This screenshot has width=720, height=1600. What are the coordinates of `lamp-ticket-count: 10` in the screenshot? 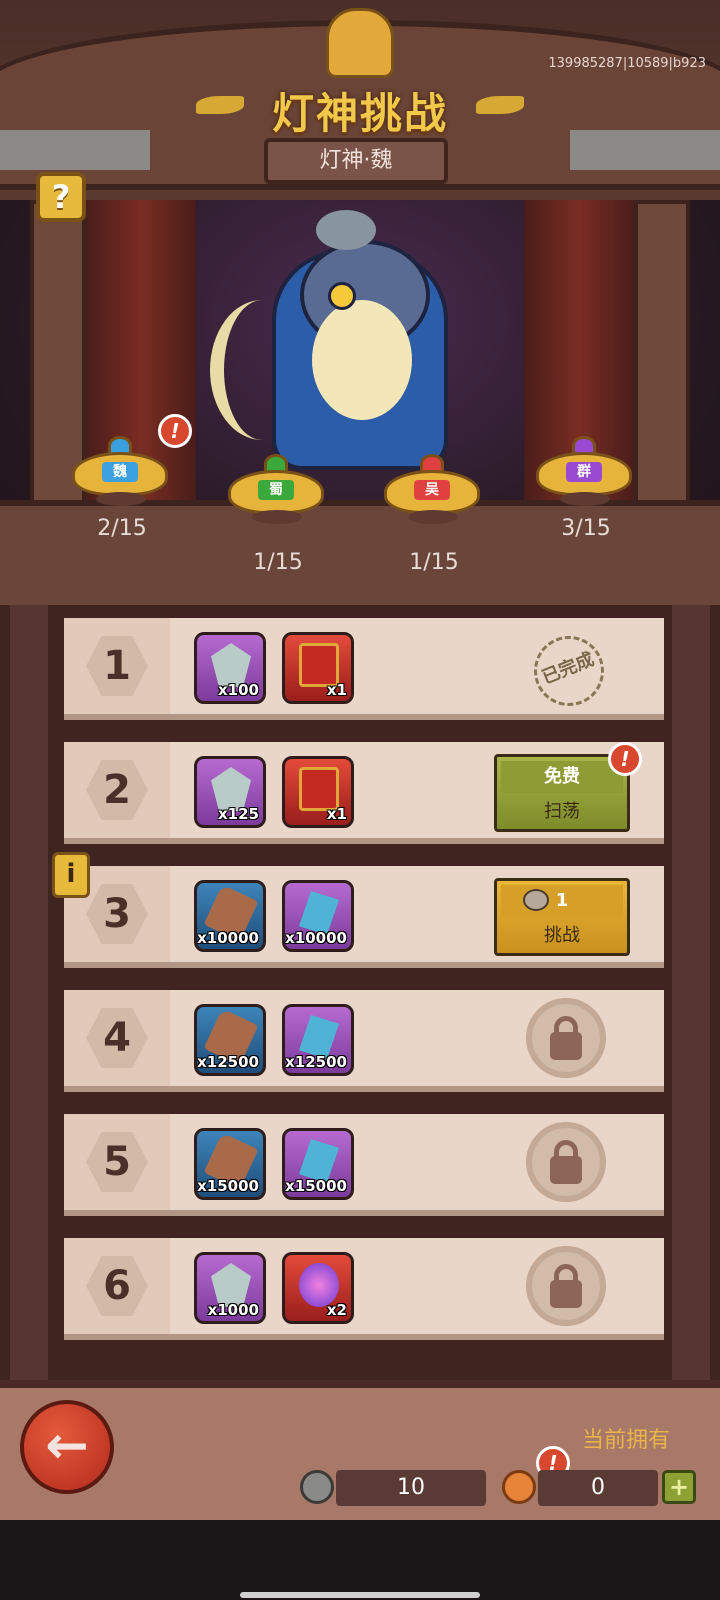 It's located at (411, 1488).